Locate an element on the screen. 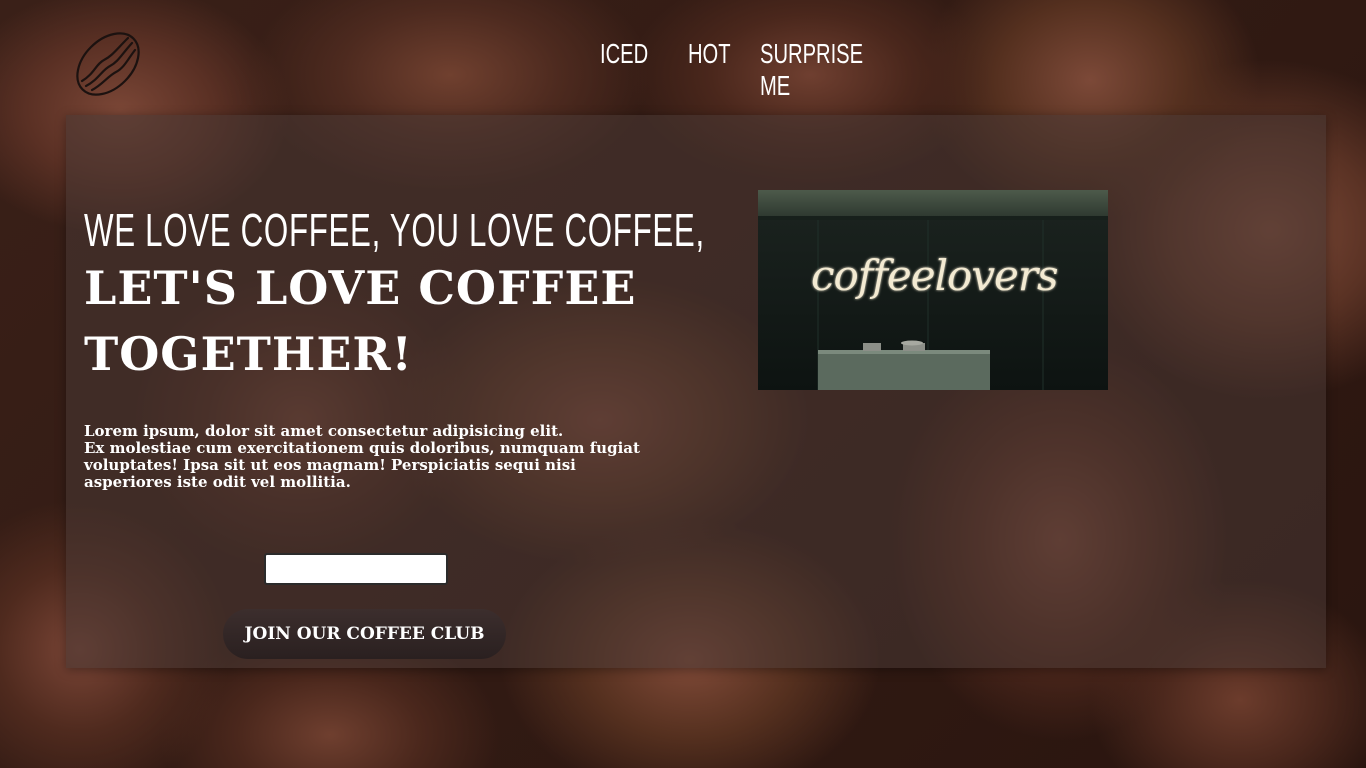 This screenshot has width=1366, height=768. coffeelovers-photo-image: coffeelovers is located at coordinates (933, 290).